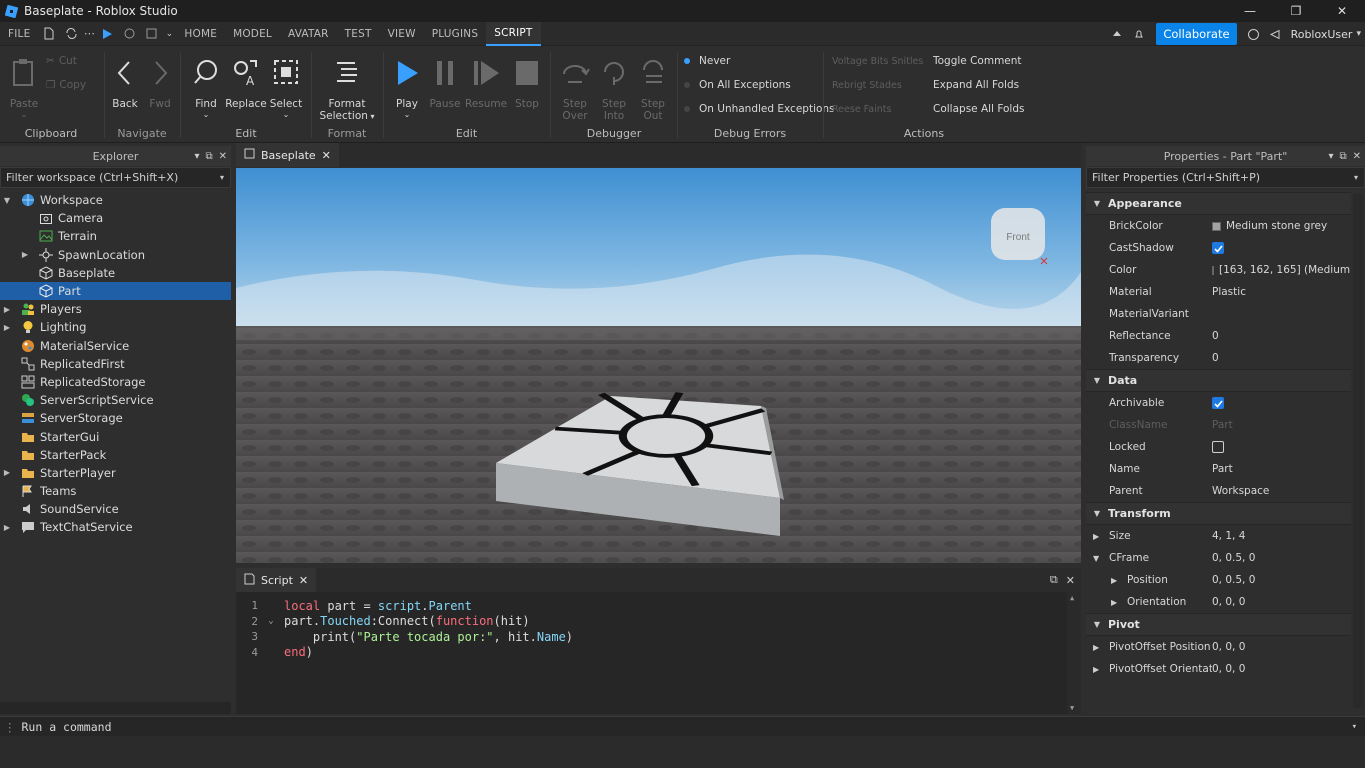 This screenshot has width=1365, height=768. What do you see at coordinates (115, 218) in the screenshot?
I see `tree-item-camera: Camera` at bounding box center [115, 218].